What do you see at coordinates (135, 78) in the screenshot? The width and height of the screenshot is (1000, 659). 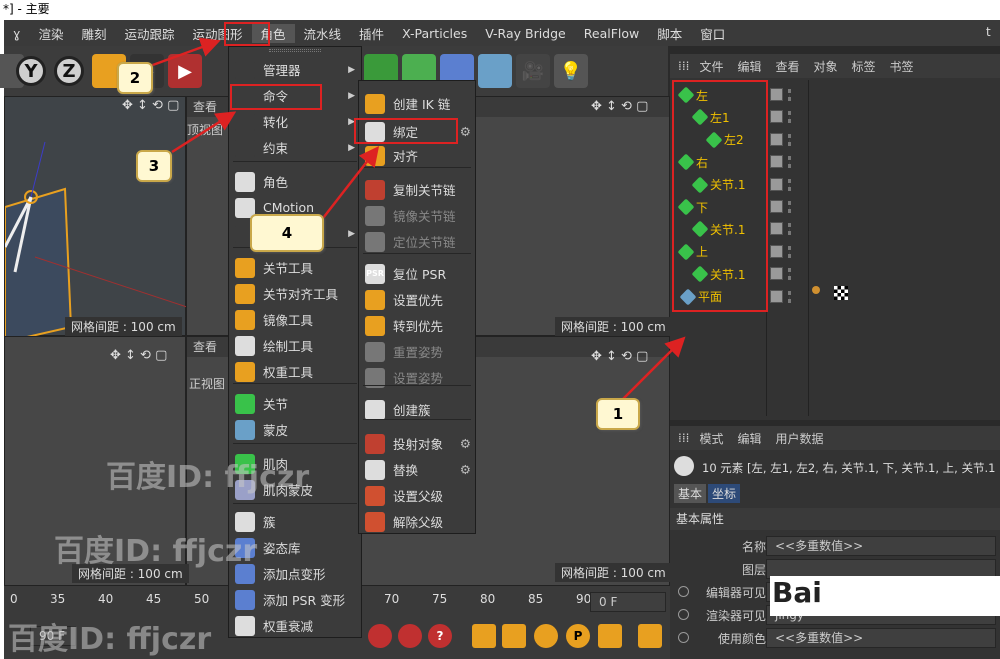 I see `callout-2: 2` at bounding box center [135, 78].